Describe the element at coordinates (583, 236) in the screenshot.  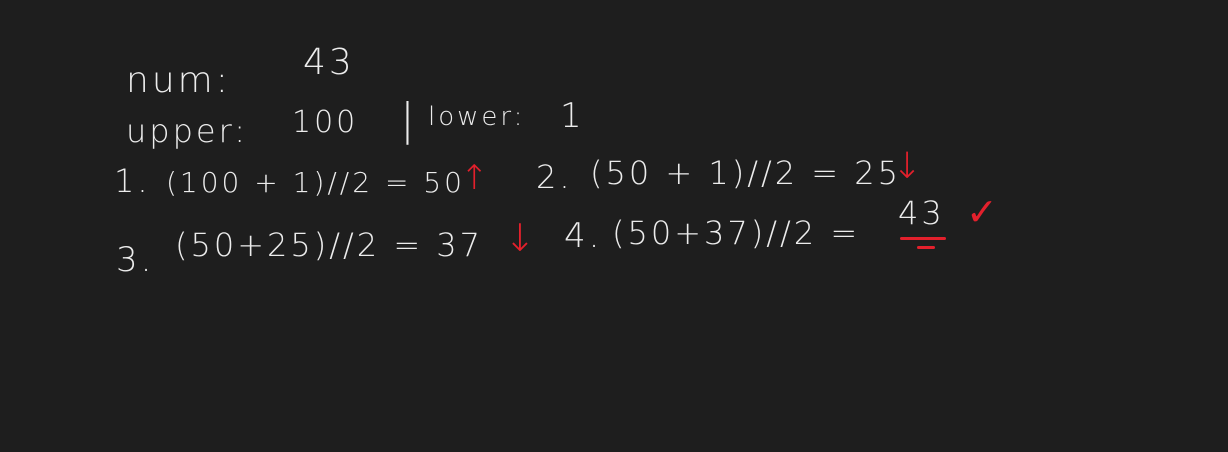
I see `step-4-index: 4.` at that location.